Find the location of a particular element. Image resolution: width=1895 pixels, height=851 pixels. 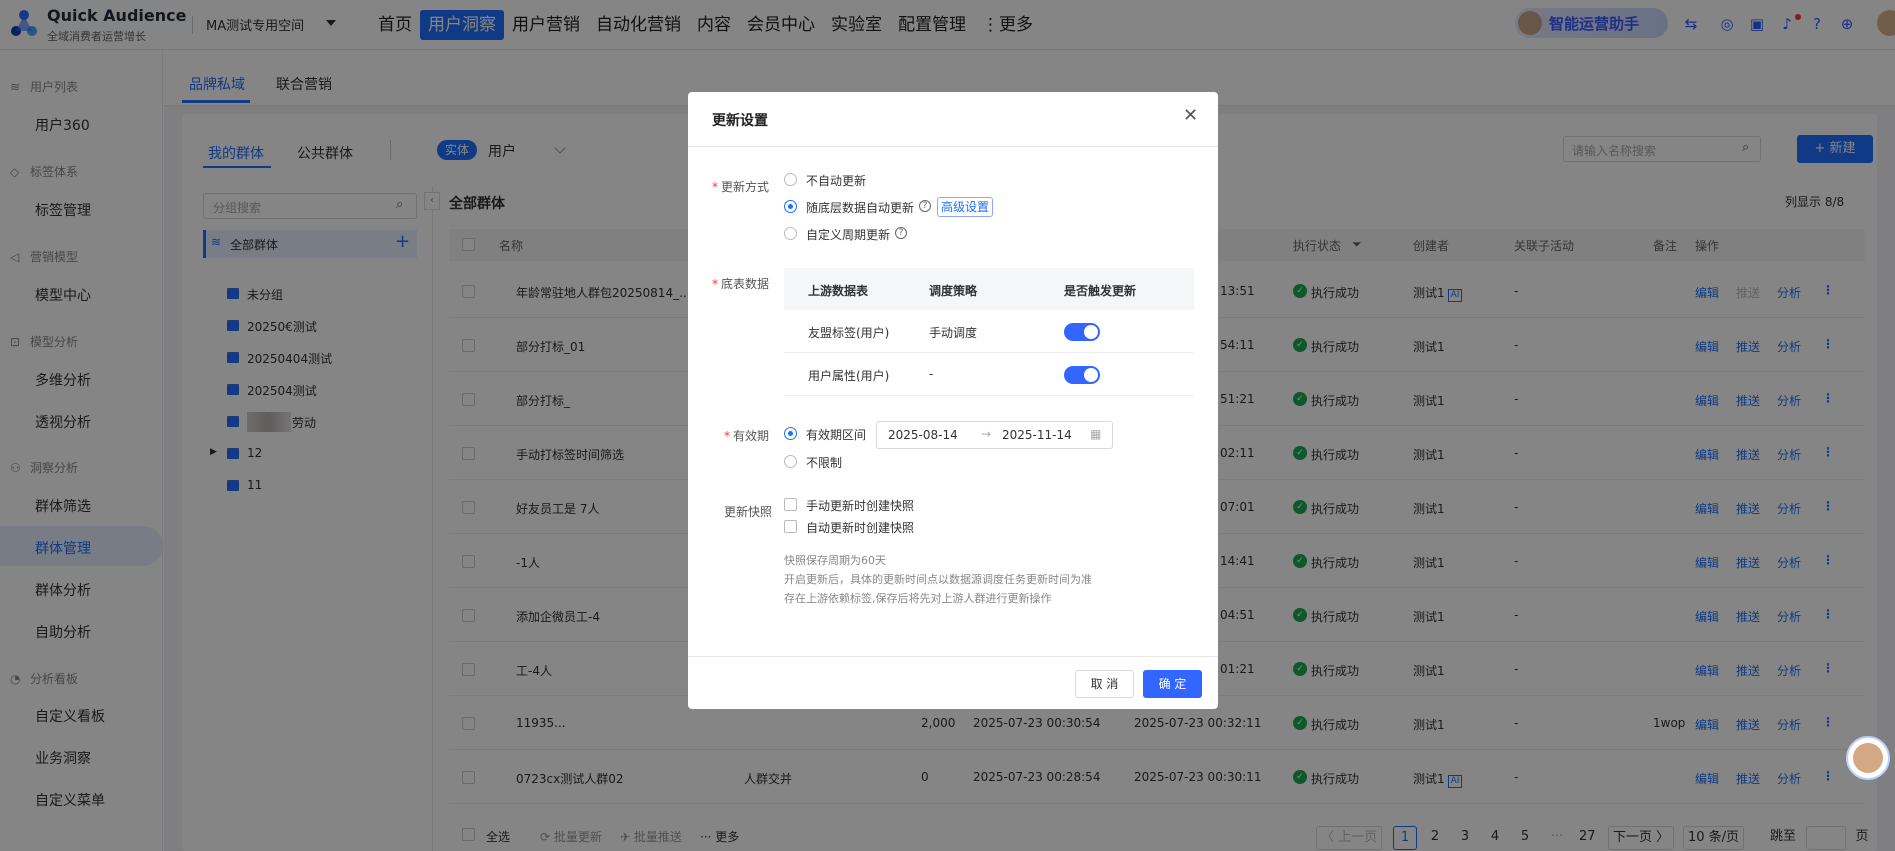

close-icon: ✕ is located at coordinates (1190, 115).